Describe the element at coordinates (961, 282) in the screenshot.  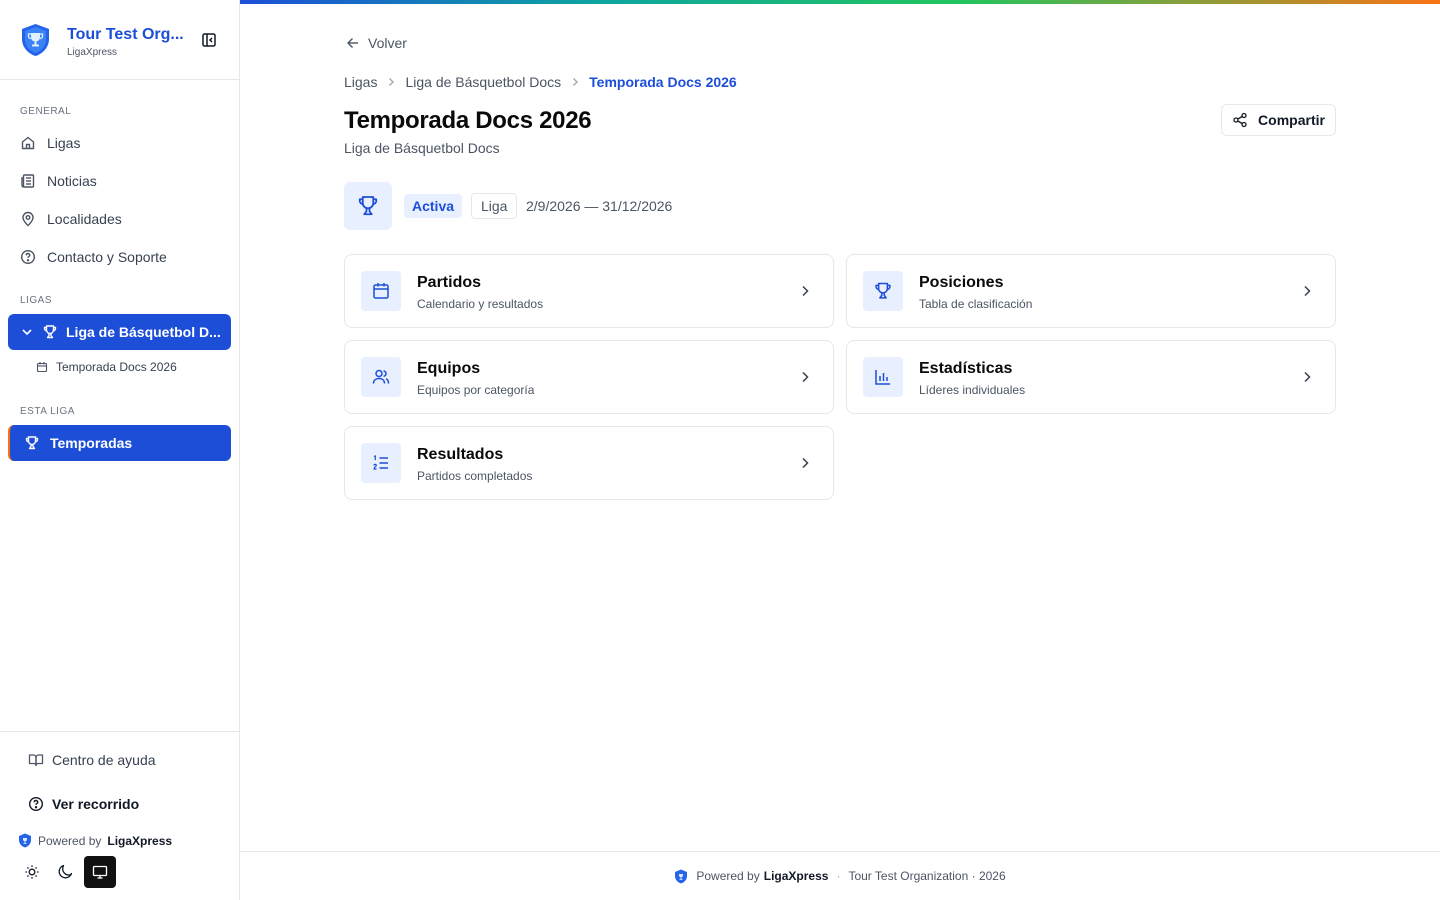
I see `card-title: Posiciones` at that location.